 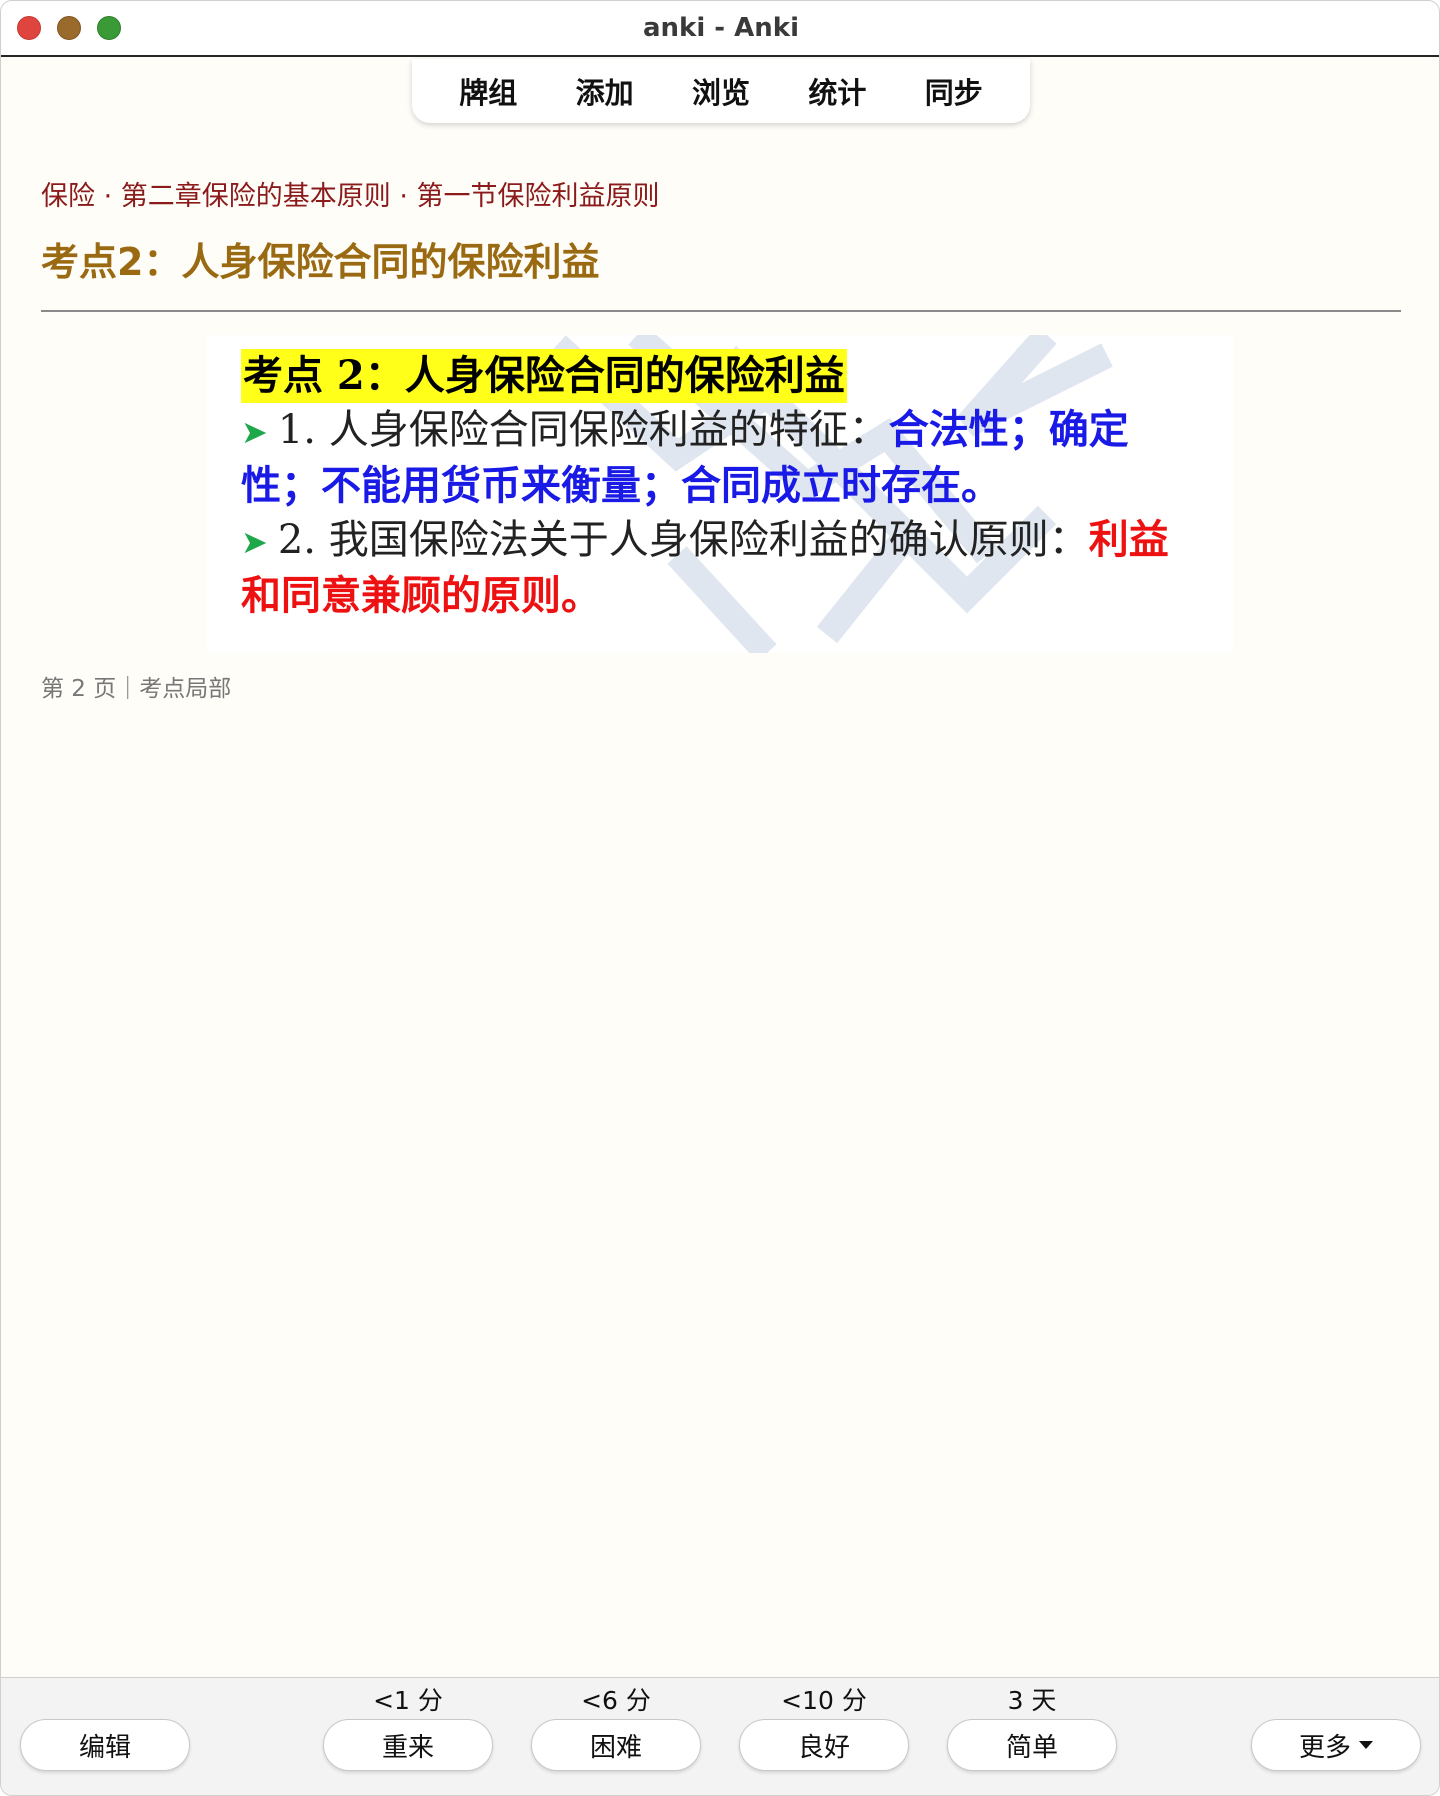 I want to click on toolbar-add: 添加, so click(x=605, y=91).